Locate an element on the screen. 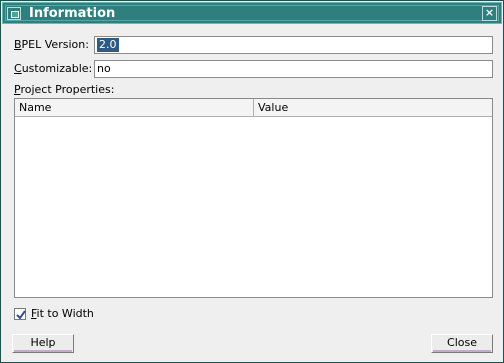  column-header-value: Value is located at coordinates (373, 107).